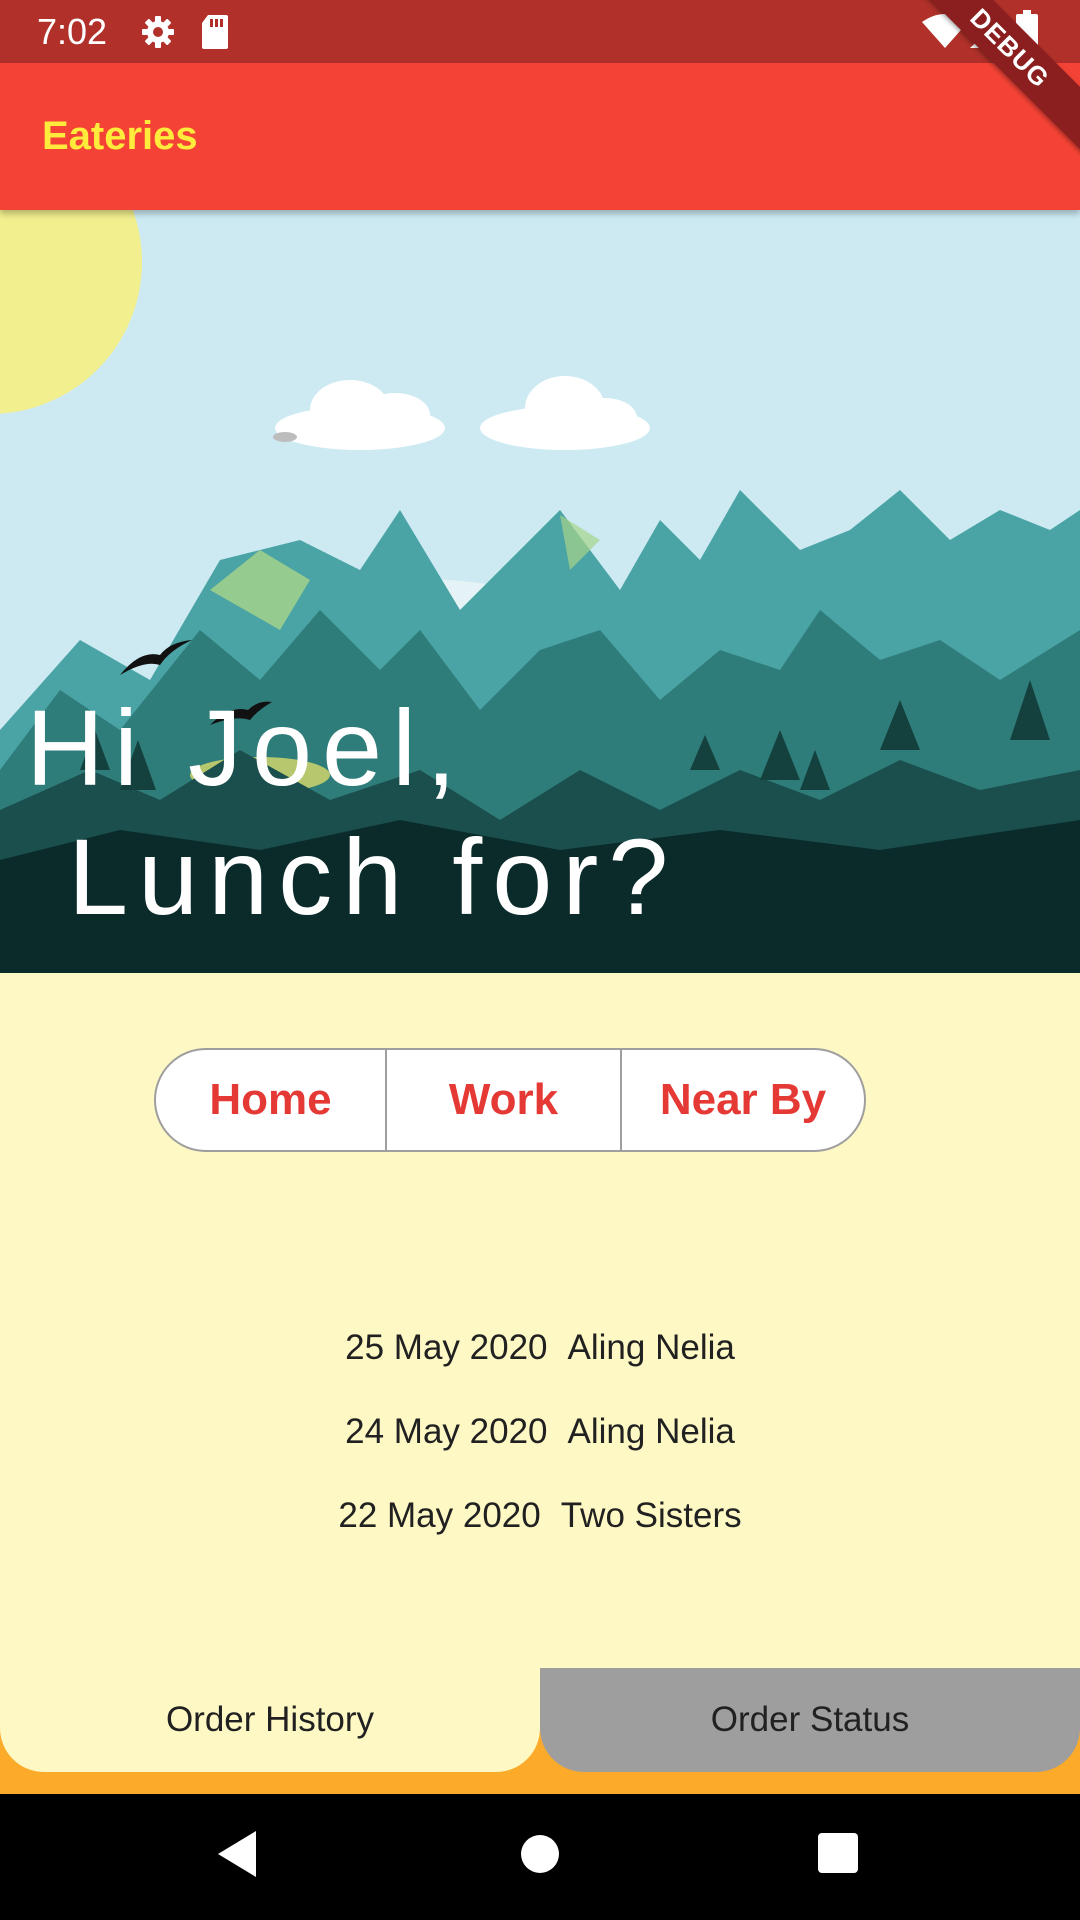 The height and width of the screenshot is (1920, 1080). What do you see at coordinates (271, 1100) in the screenshot?
I see `segment-home: Home` at bounding box center [271, 1100].